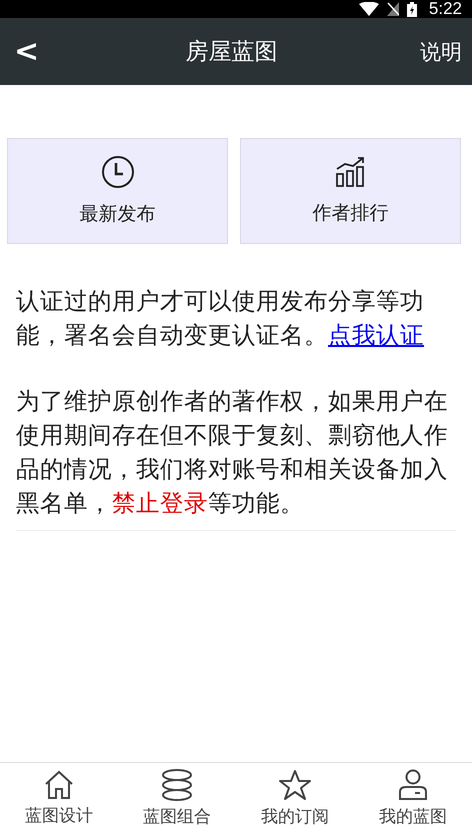  What do you see at coordinates (117, 172) in the screenshot?
I see `clock-icon` at bounding box center [117, 172].